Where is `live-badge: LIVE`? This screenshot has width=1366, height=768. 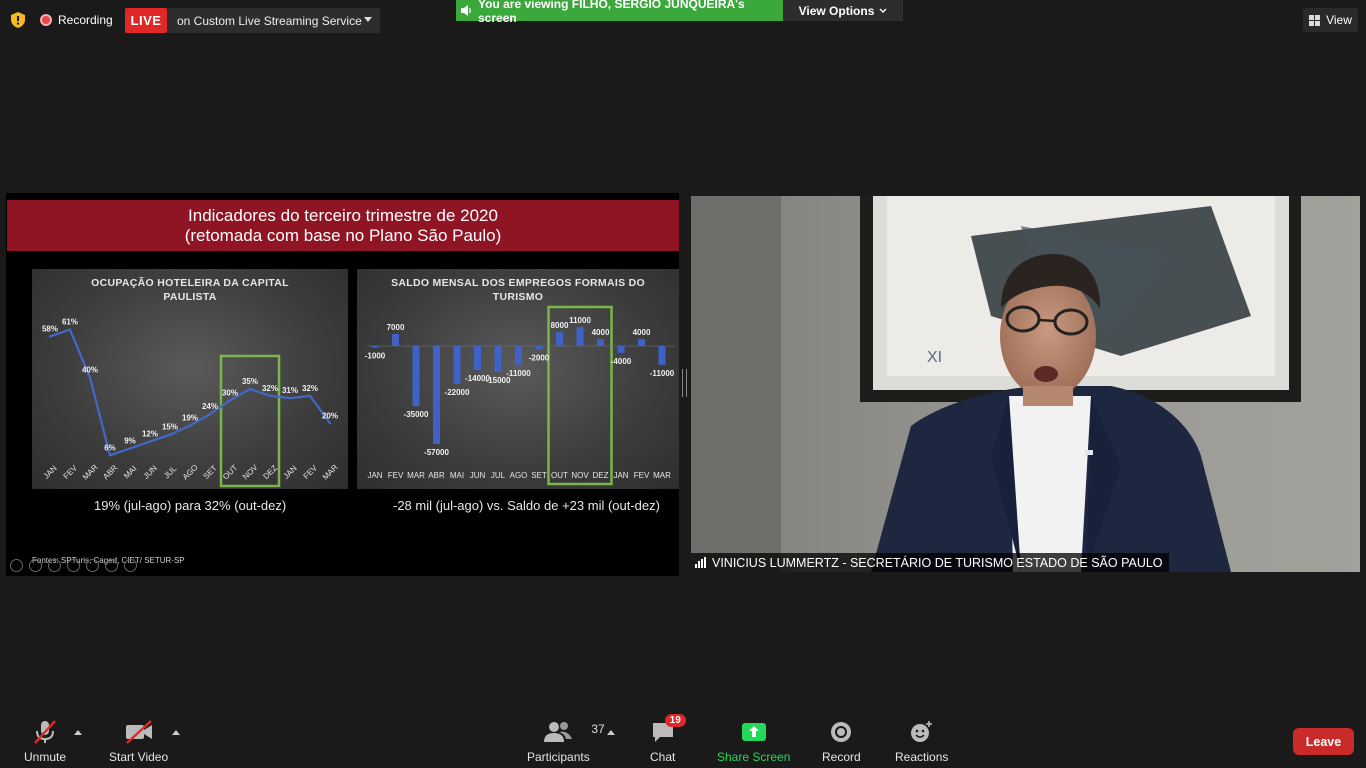 live-badge: LIVE is located at coordinates (146, 20).